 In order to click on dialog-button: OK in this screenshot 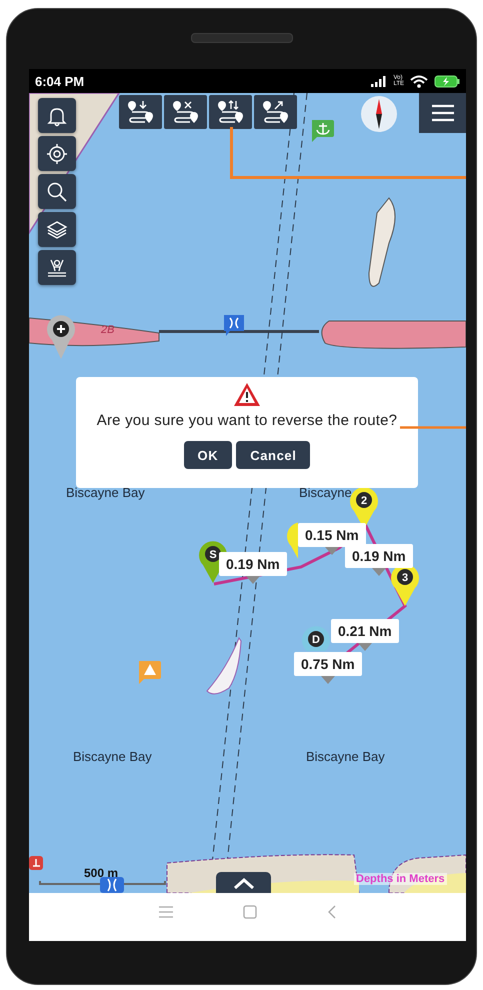, I will do `click(208, 455)`.